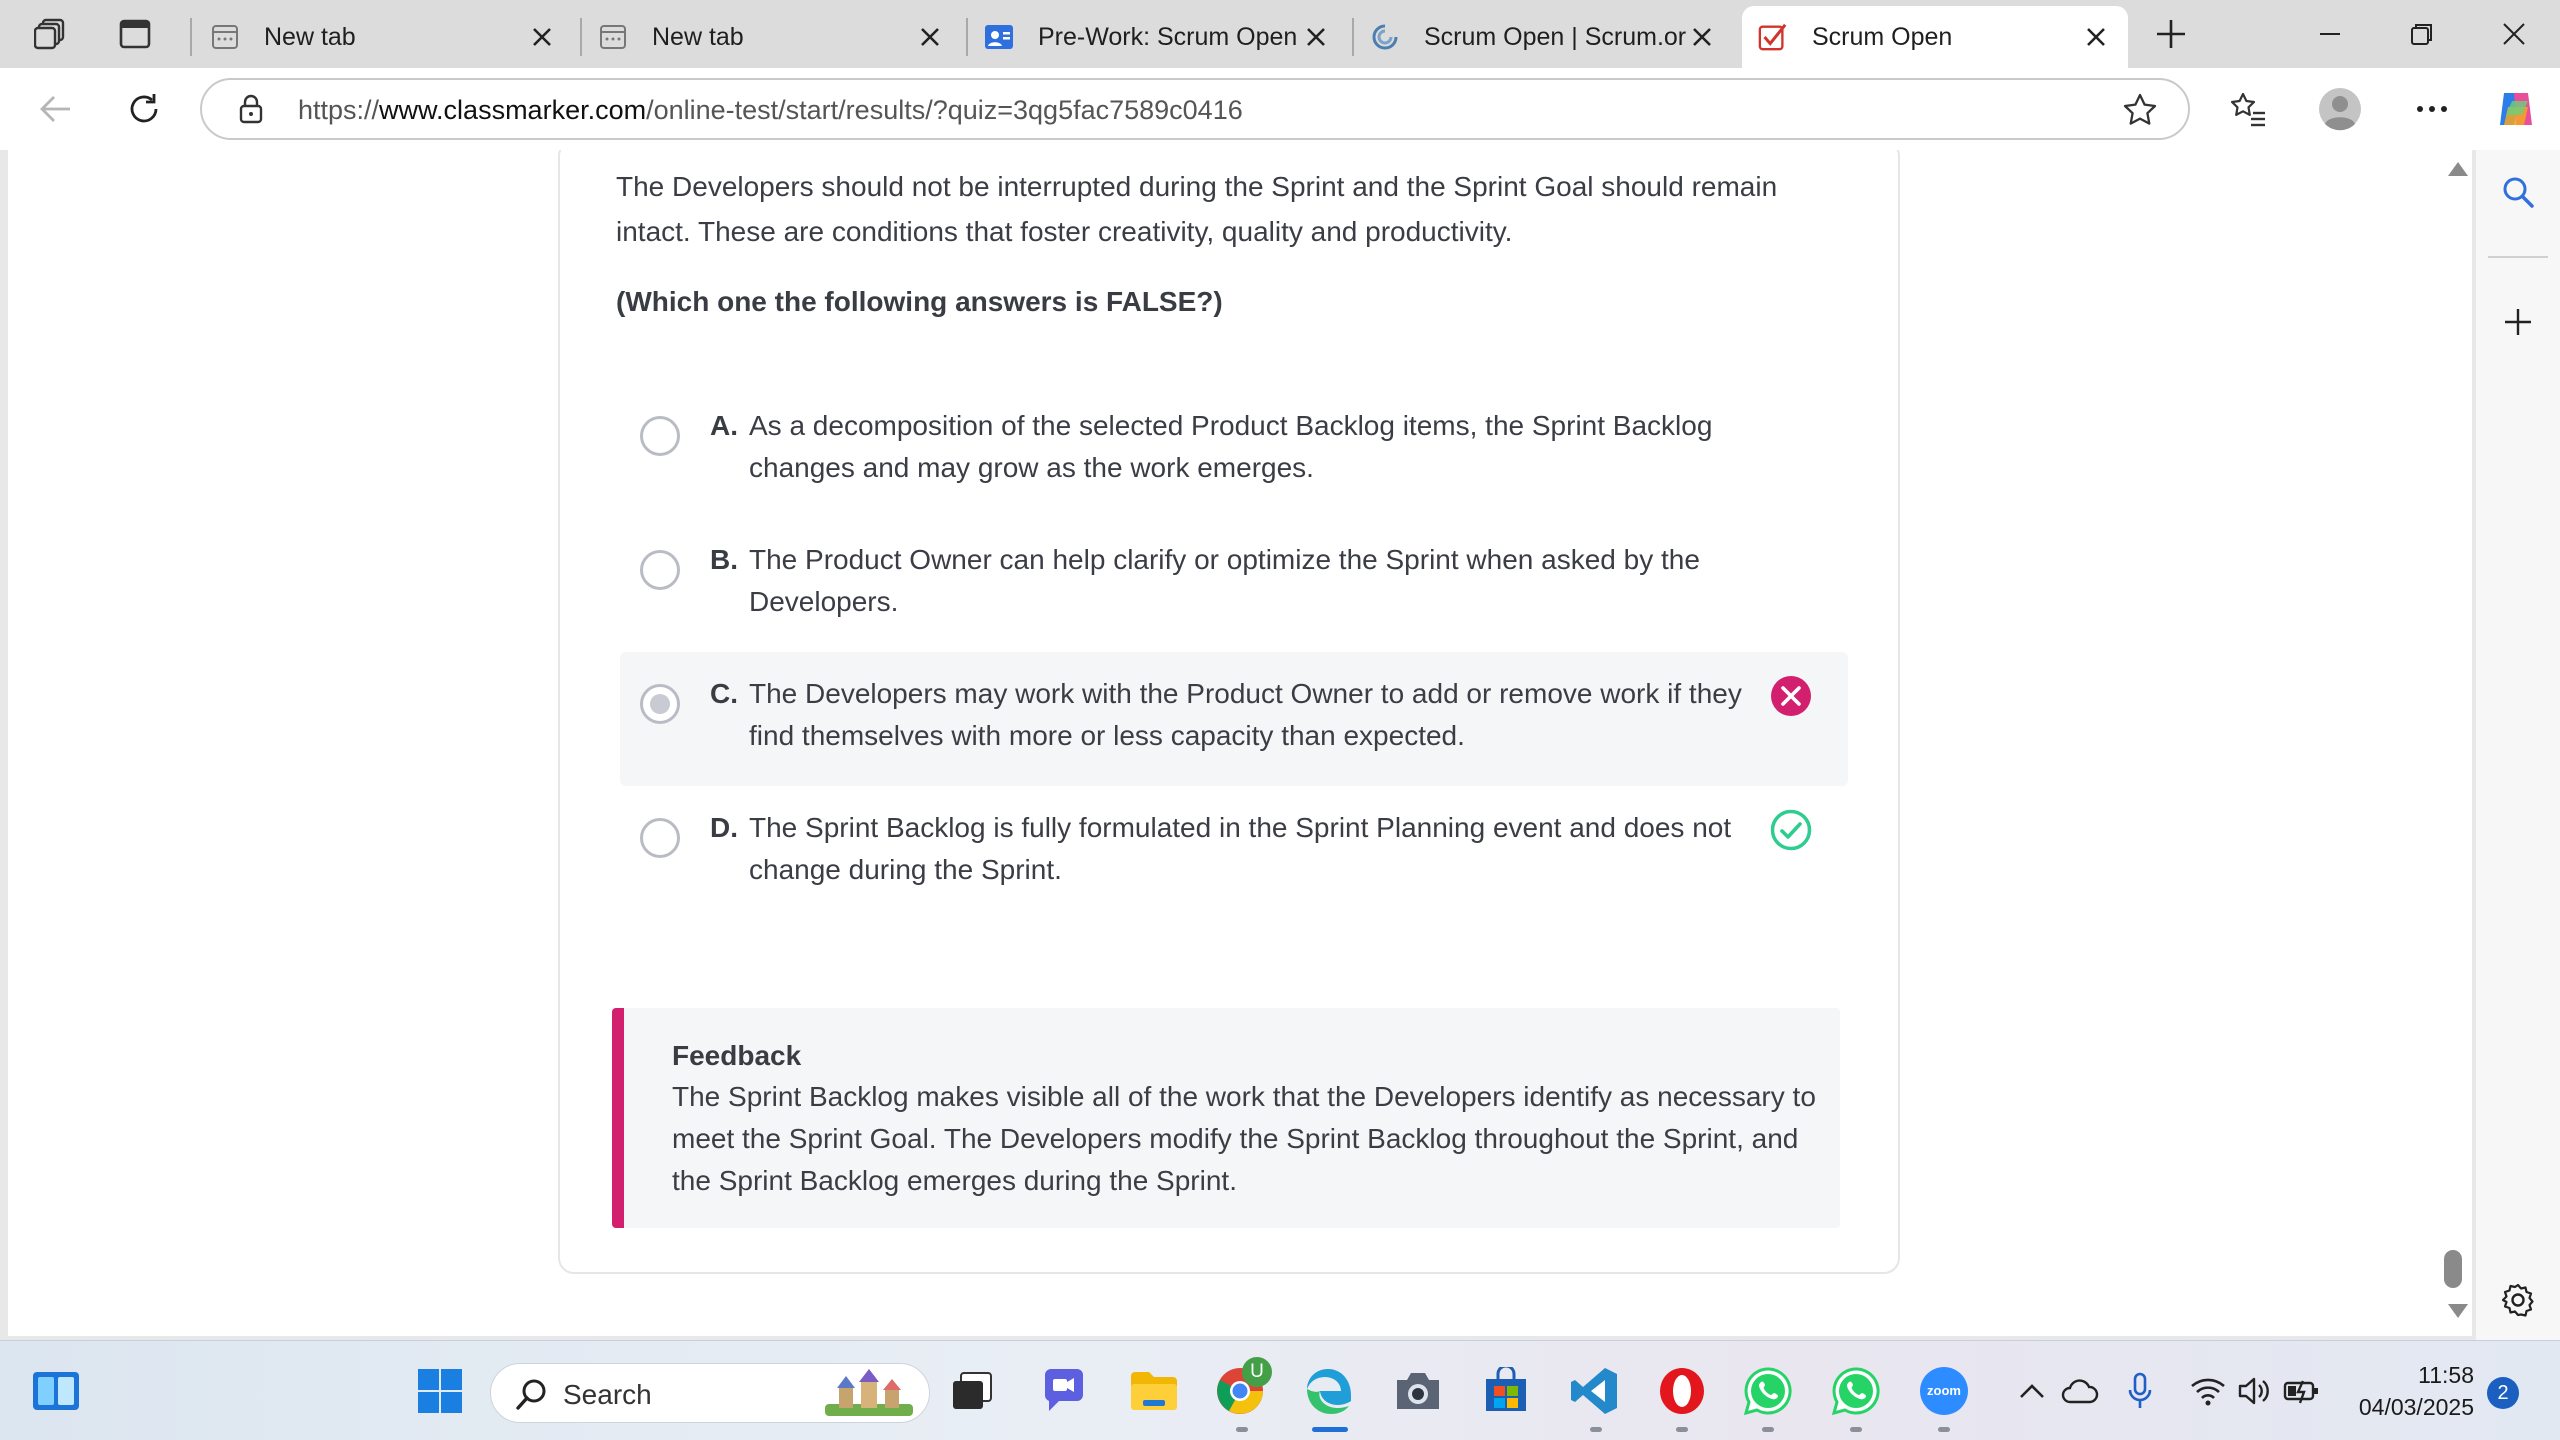 The image size is (2560, 1440). Describe the element at coordinates (384, 37) in the screenshot. I see `tab-new-tab-1: New tab` at that location.